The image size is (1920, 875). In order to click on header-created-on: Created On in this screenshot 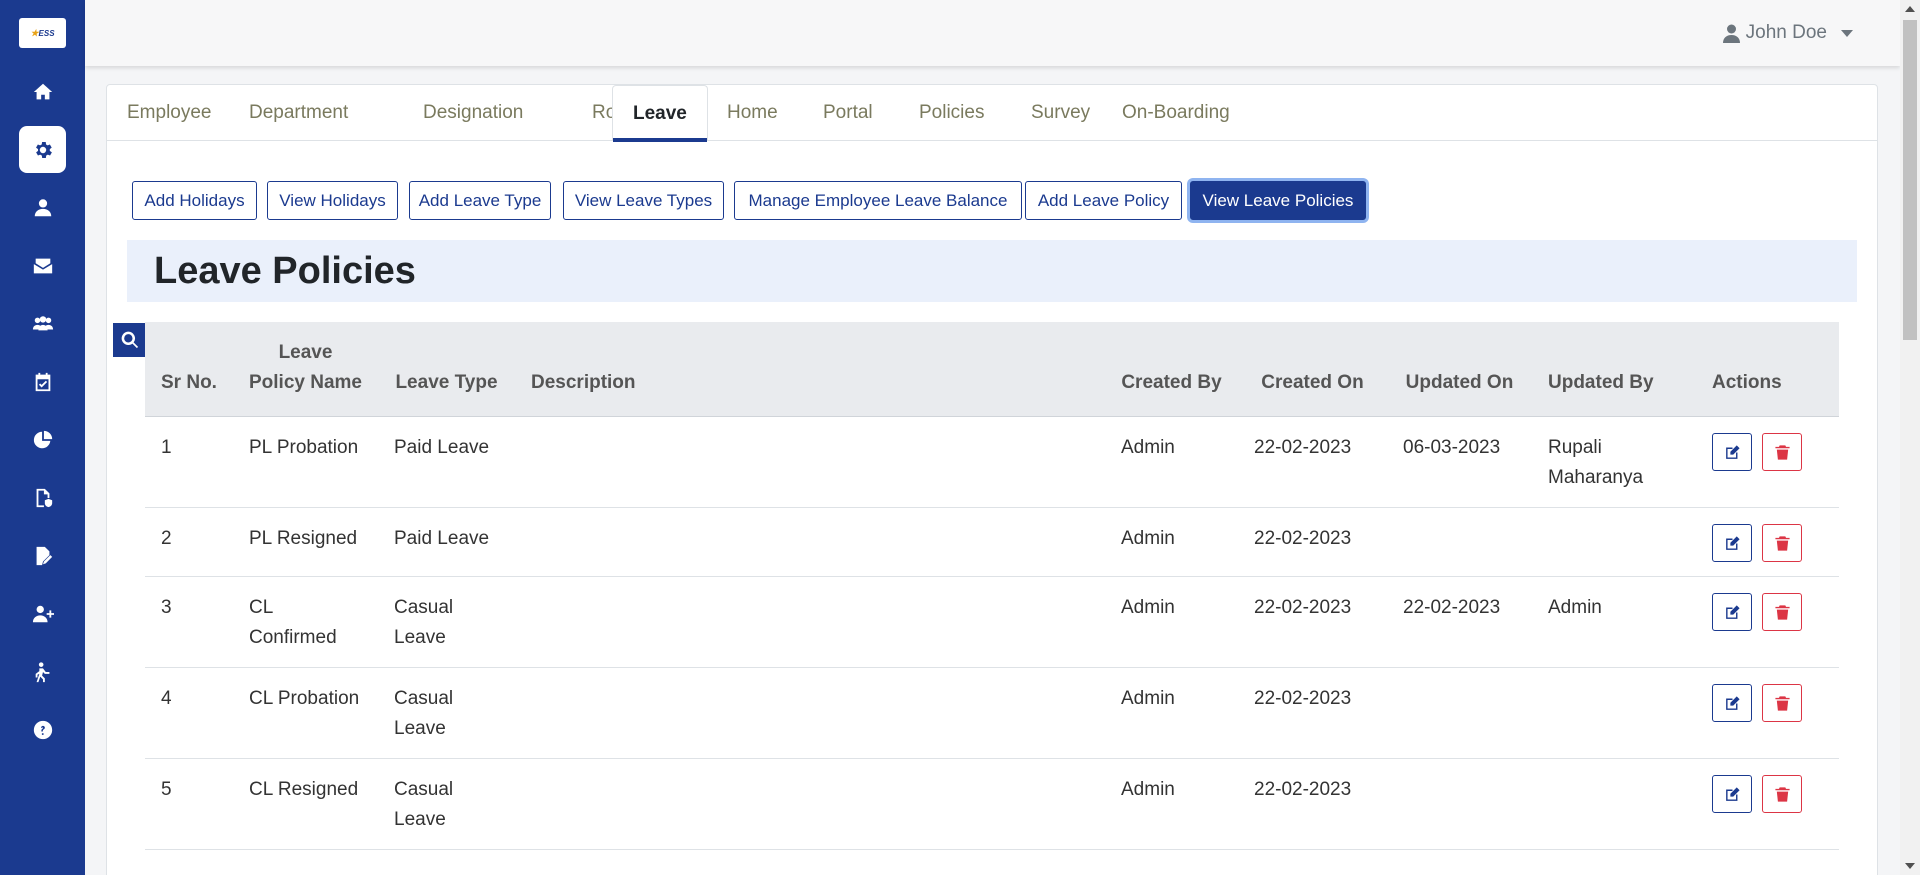, I will do `click(1312, 369)`.